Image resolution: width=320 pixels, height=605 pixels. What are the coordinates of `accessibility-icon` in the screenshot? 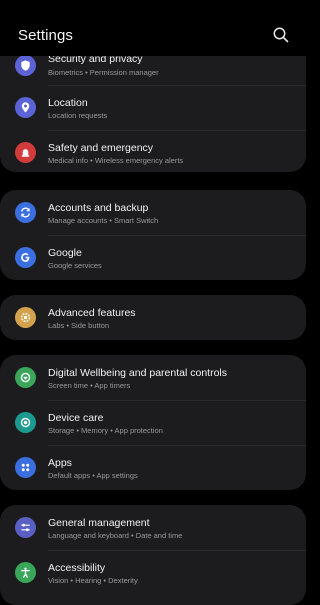 It's located at (25, 572).